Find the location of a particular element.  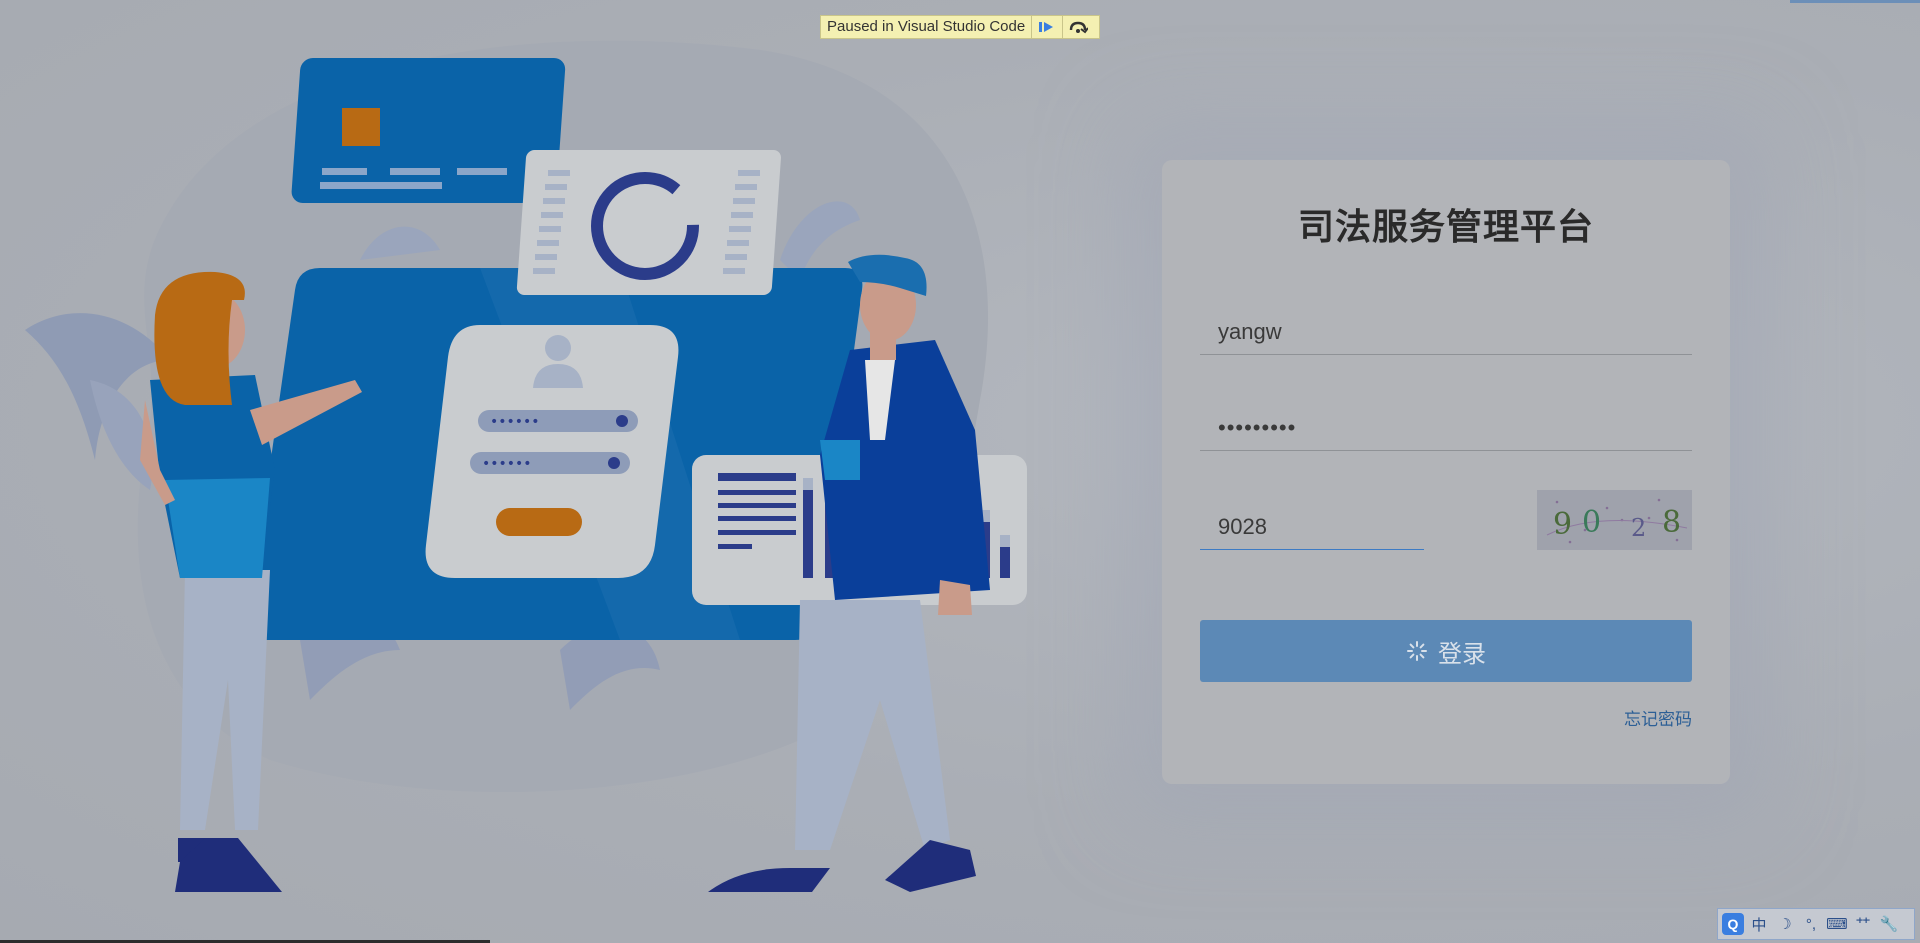

ime-chinese-mode: 中 is located at coordinates (1759, 924).